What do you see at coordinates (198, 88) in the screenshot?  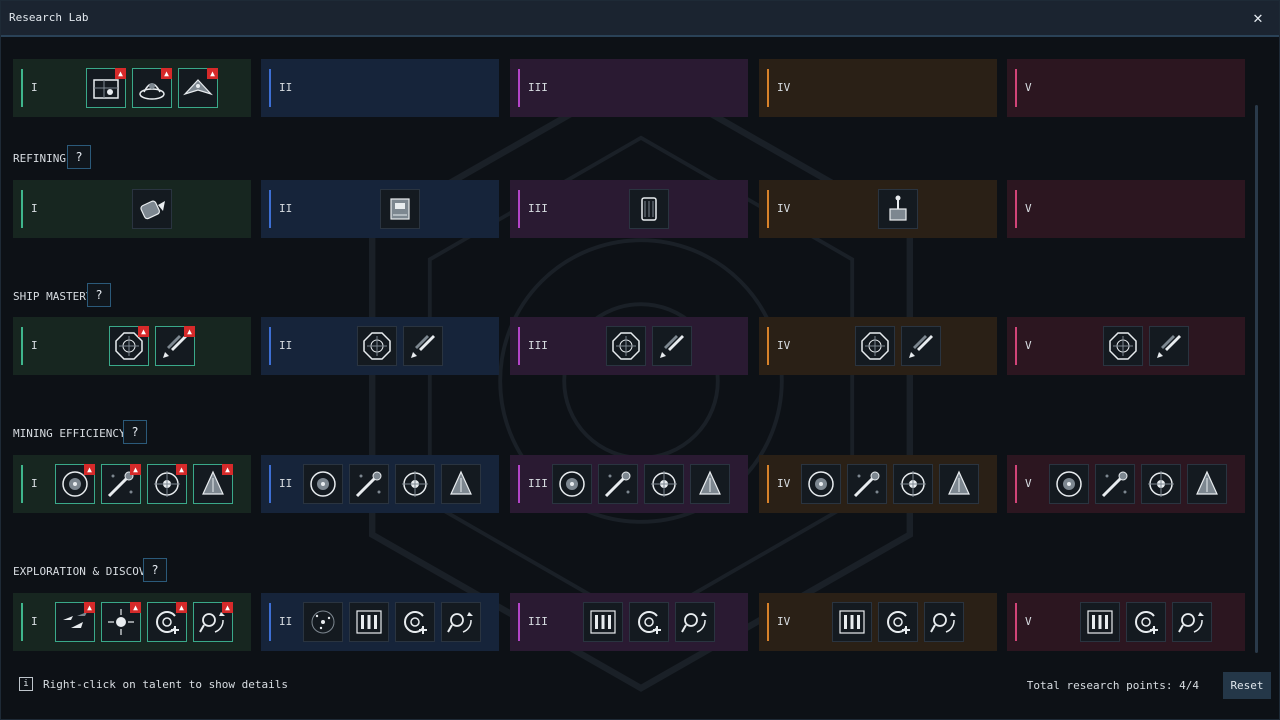 I see `wing-craft-icon: ▲` at bounding box center [198, 88].